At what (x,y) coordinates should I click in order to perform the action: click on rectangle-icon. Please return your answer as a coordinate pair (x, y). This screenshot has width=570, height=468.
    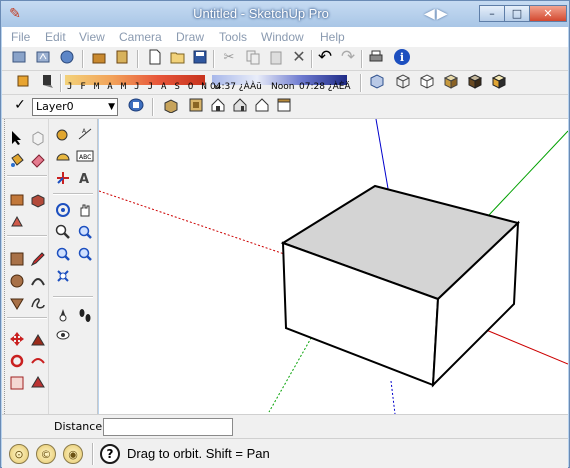
    Looking at the image, I should click on (17, 200).